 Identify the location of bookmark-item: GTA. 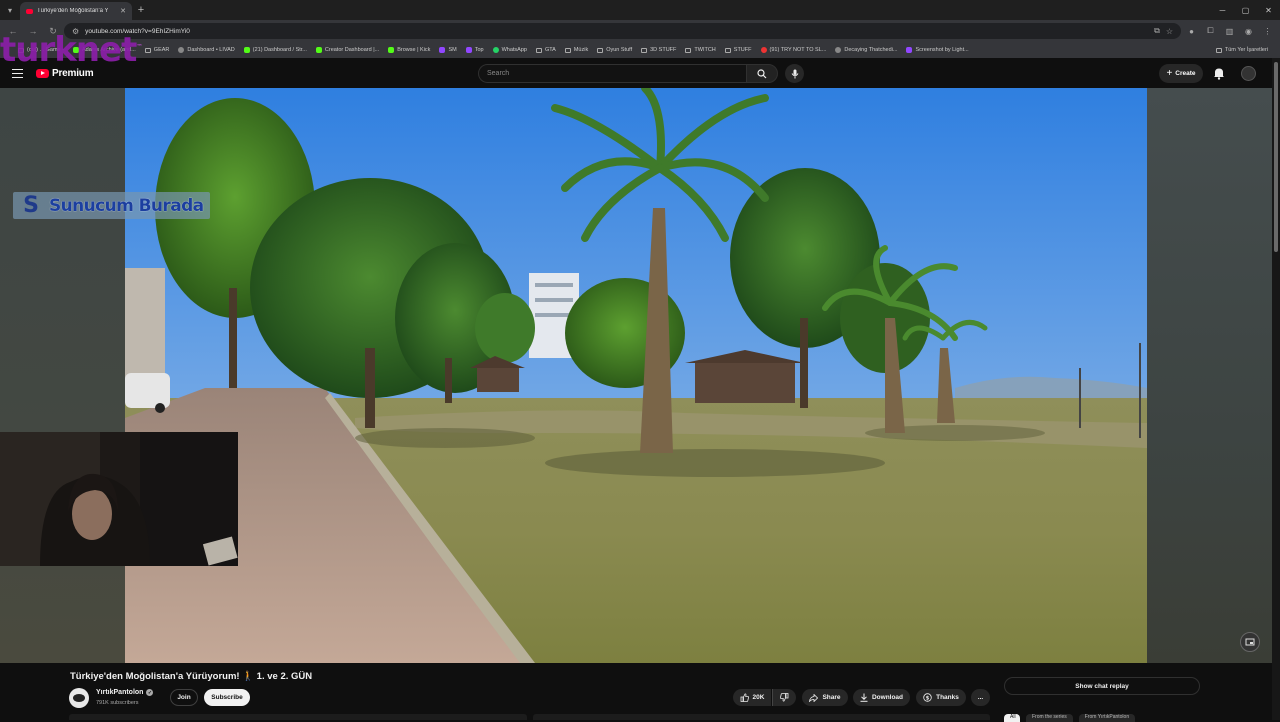
(545, 50).